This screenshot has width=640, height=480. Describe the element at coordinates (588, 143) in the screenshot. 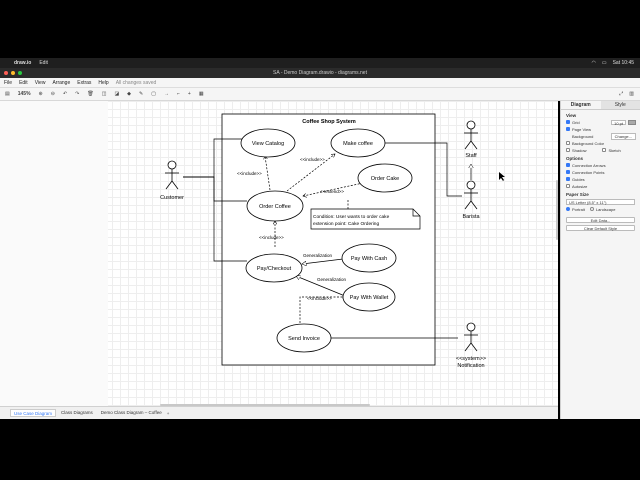

I see `background-color-label: Background Color` at that location.